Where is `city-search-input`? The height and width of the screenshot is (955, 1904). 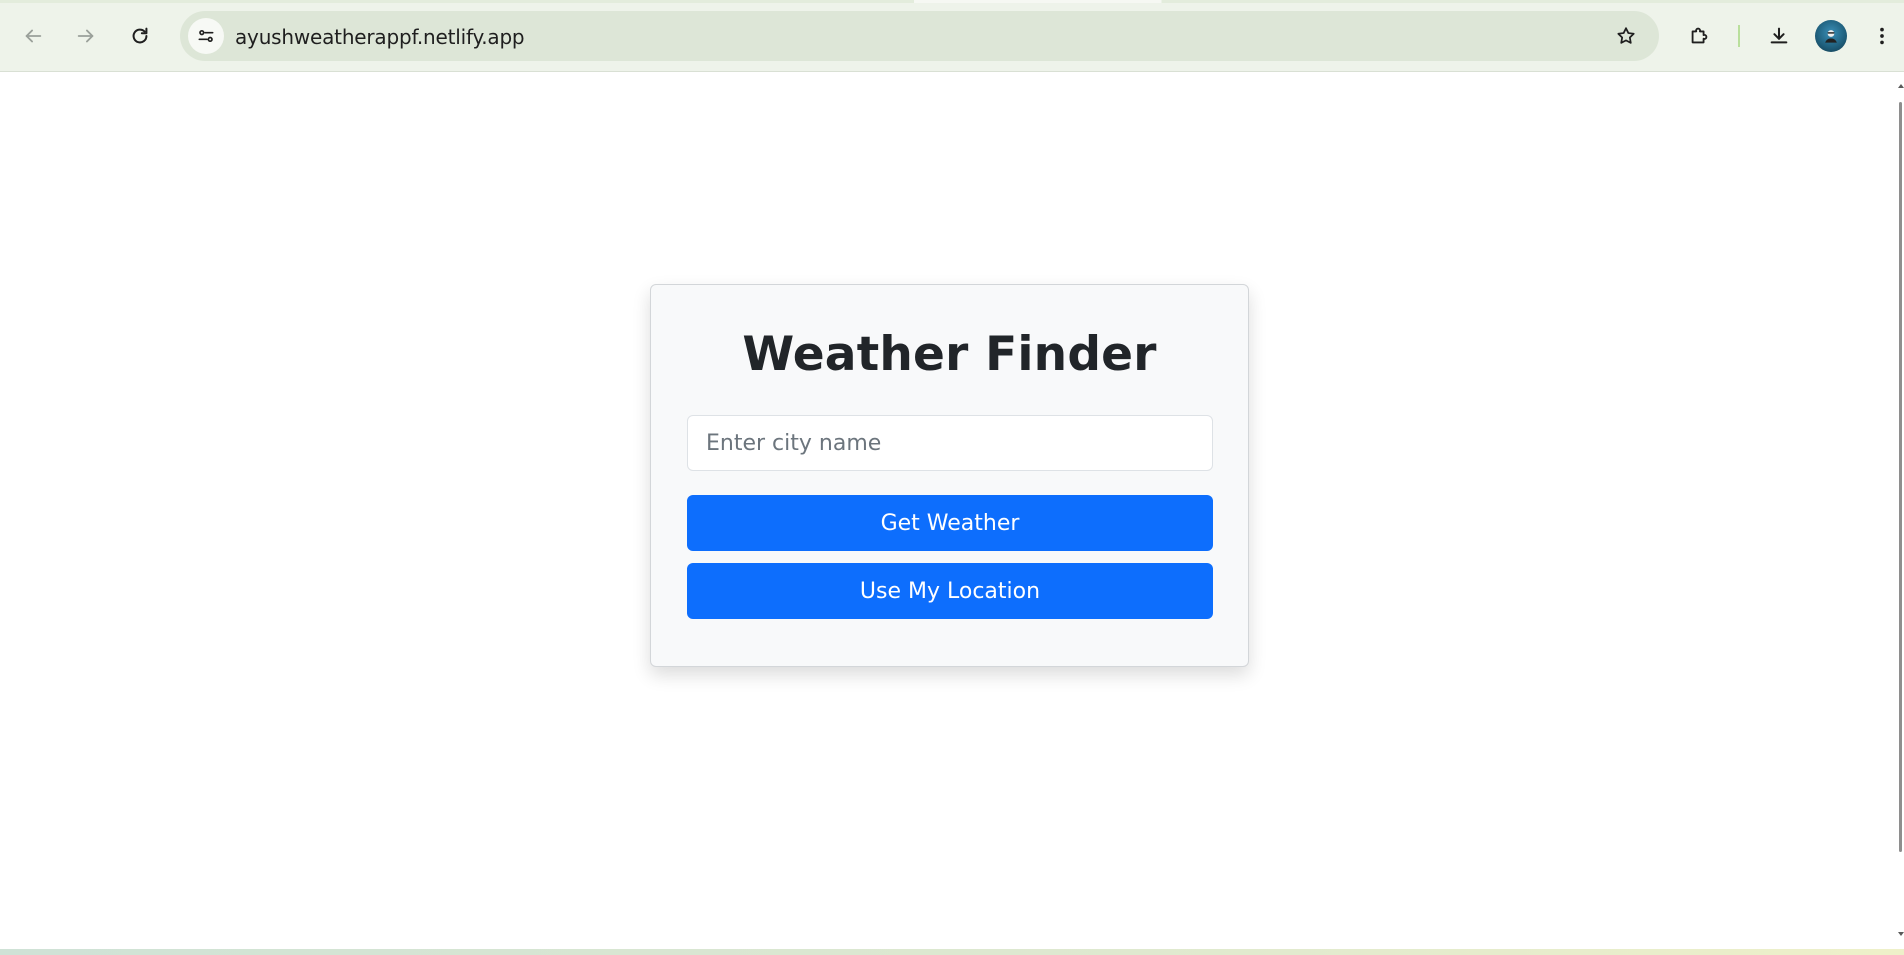
city-search-input is located at coordinates (950, 443).